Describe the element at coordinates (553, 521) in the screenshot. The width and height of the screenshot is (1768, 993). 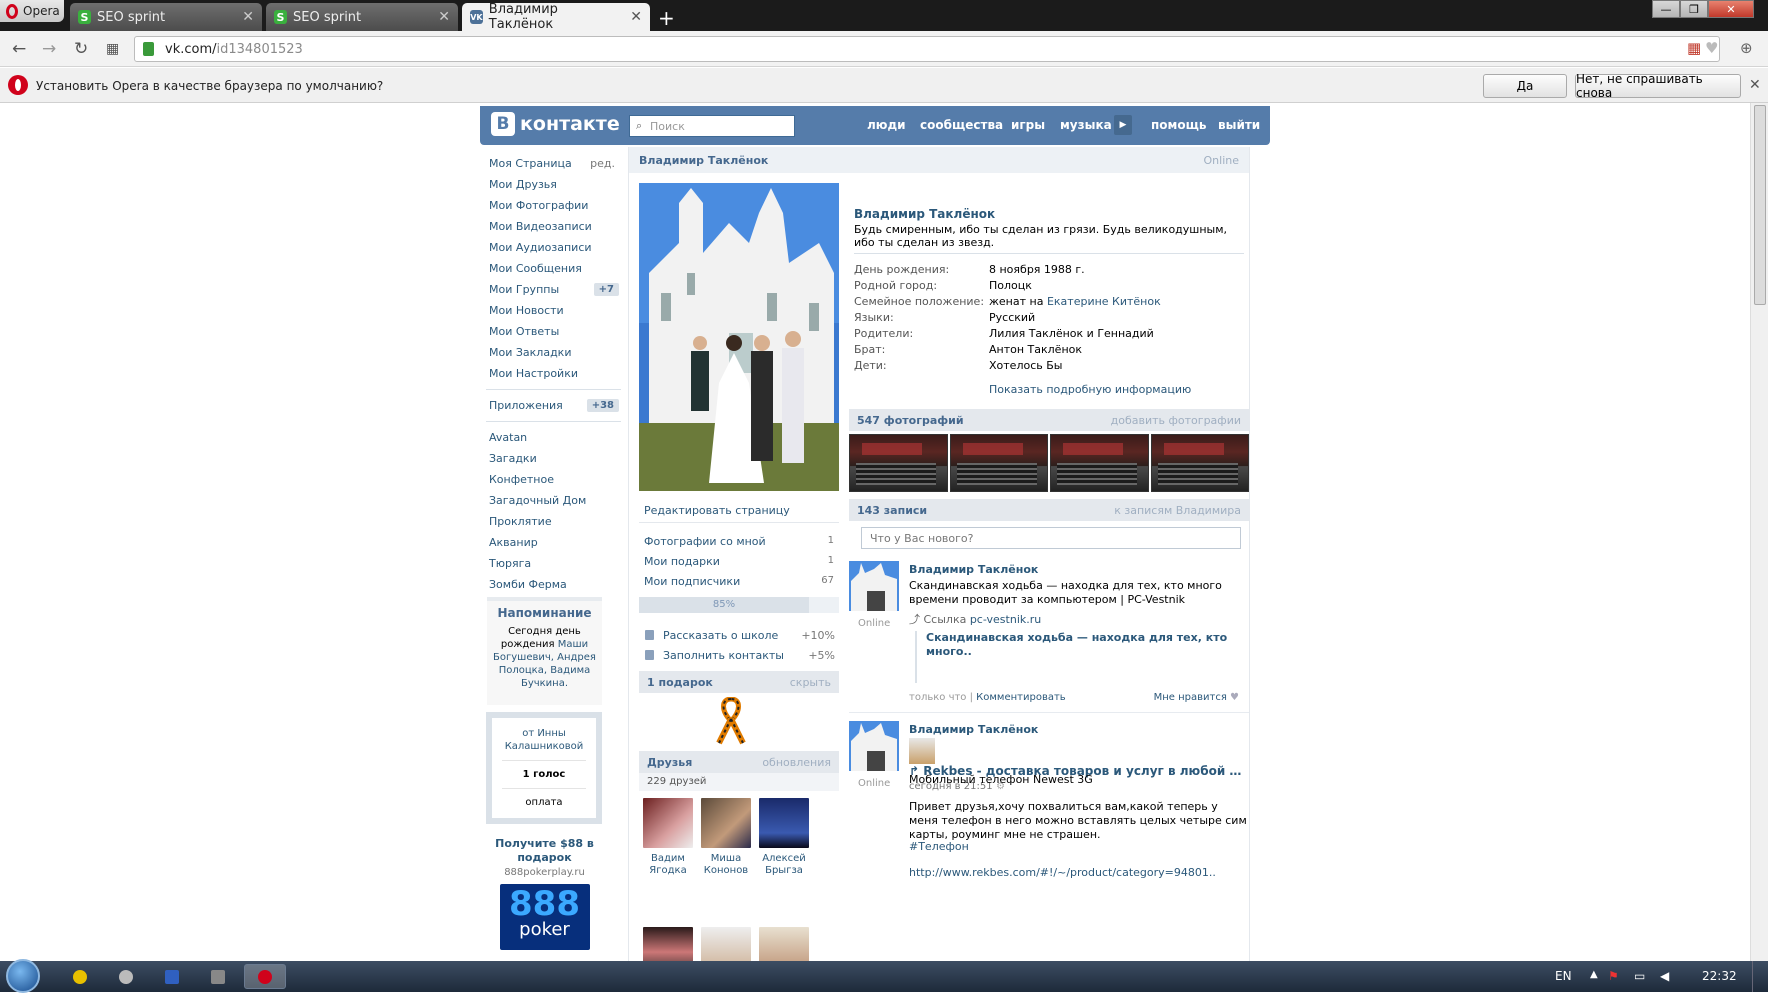
I see `app-item: Проклятие` at that location.